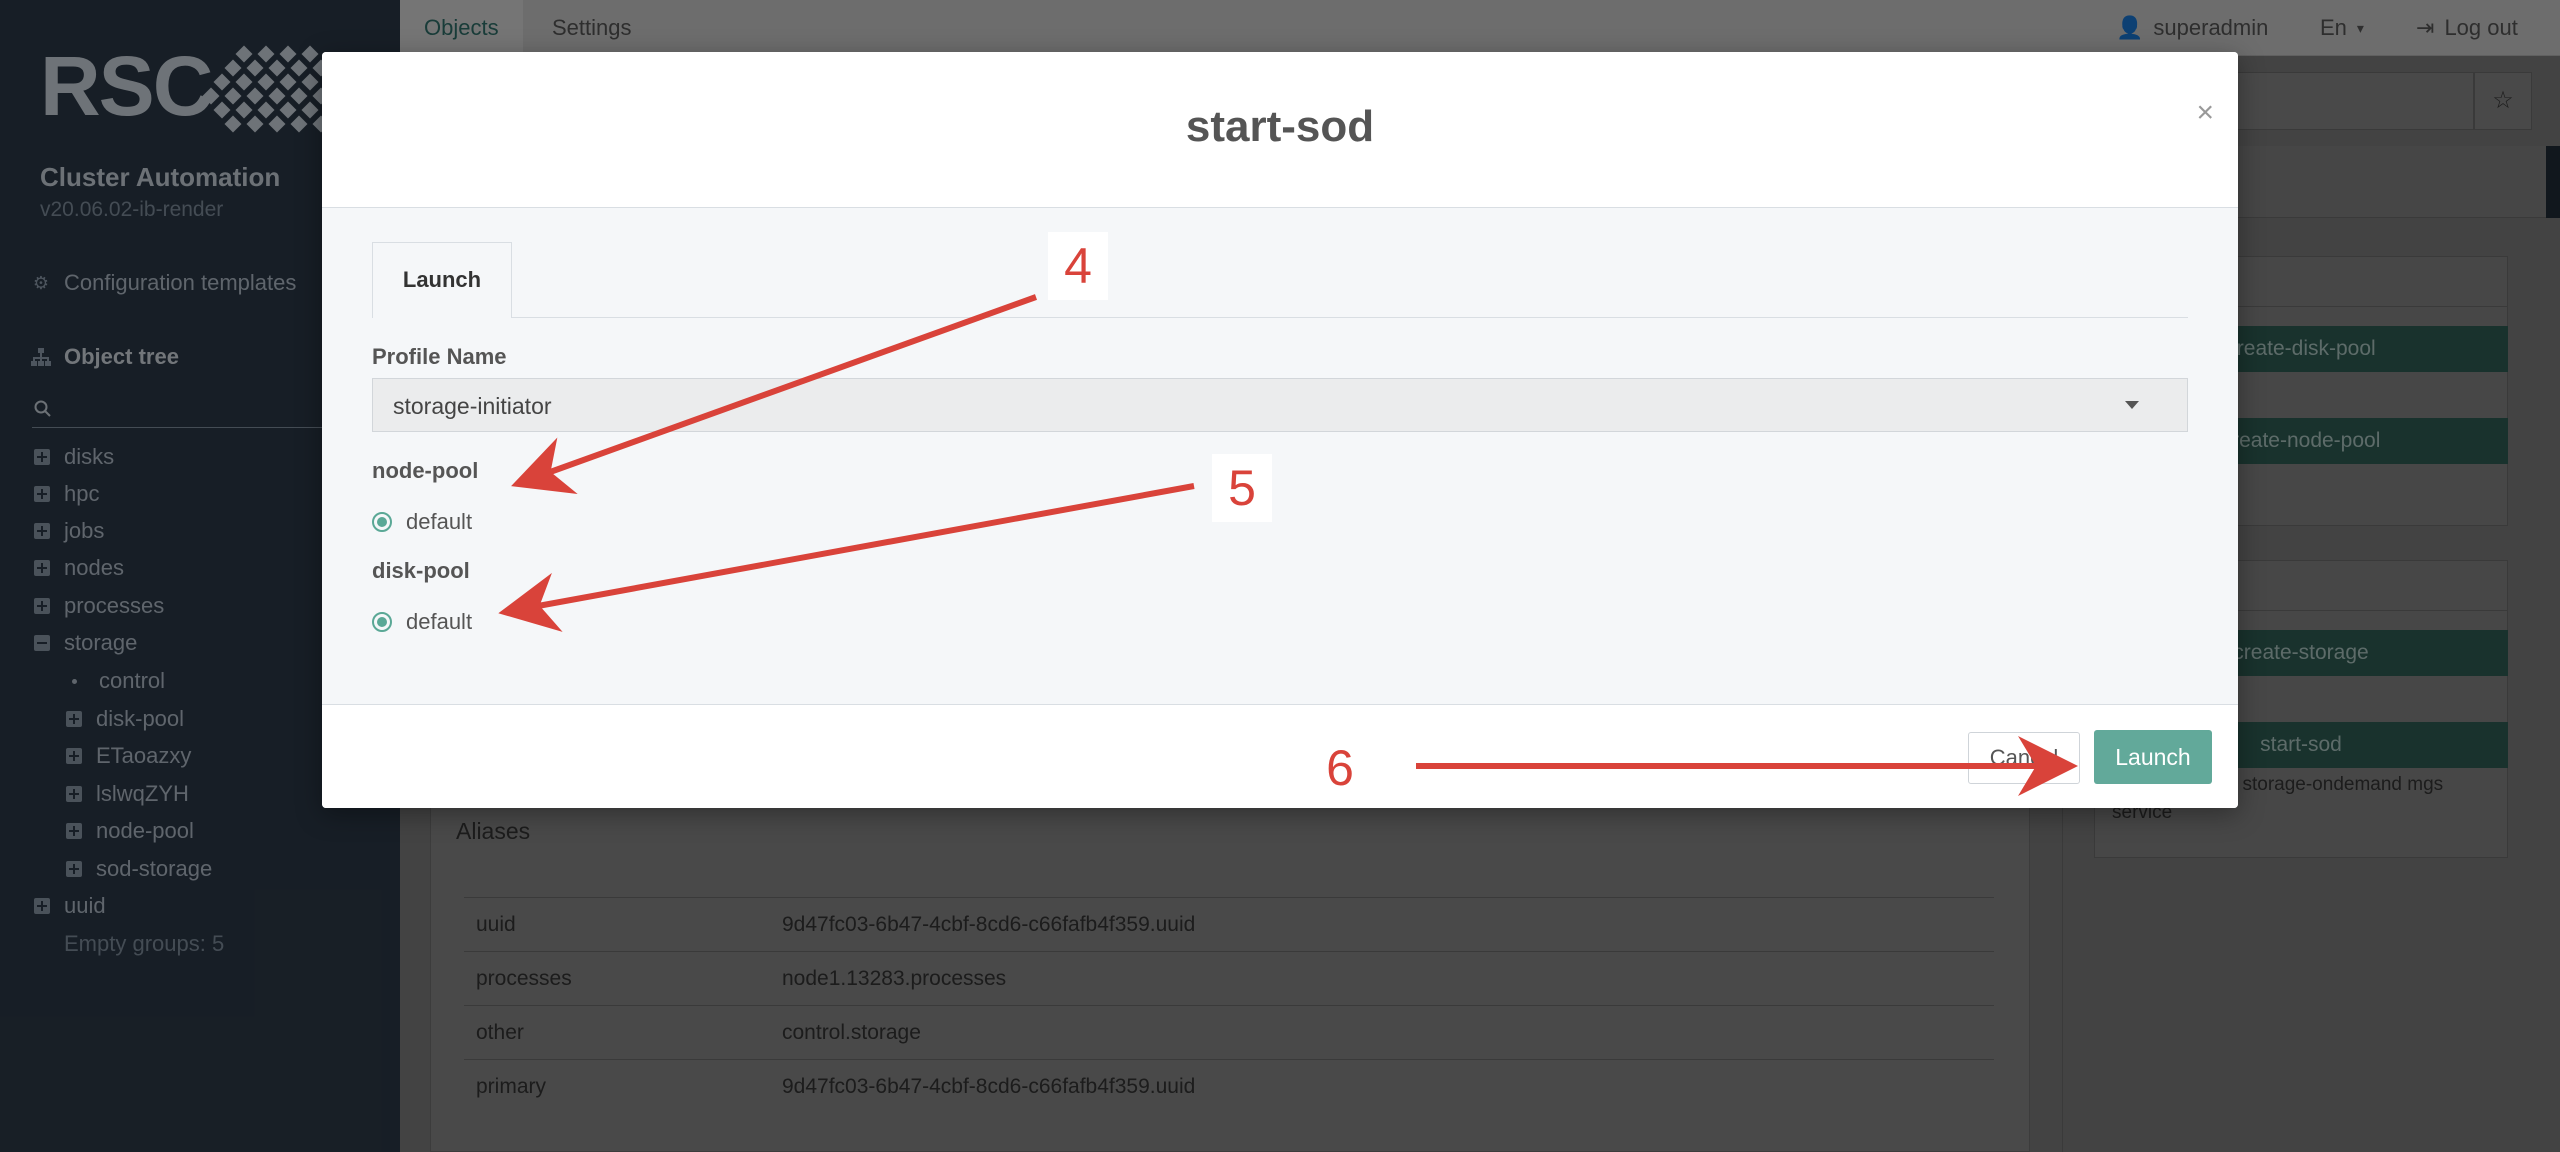 The image size is (2560, 1152). I want to click on disk-pool-radio-default: default, so click(422, 622).